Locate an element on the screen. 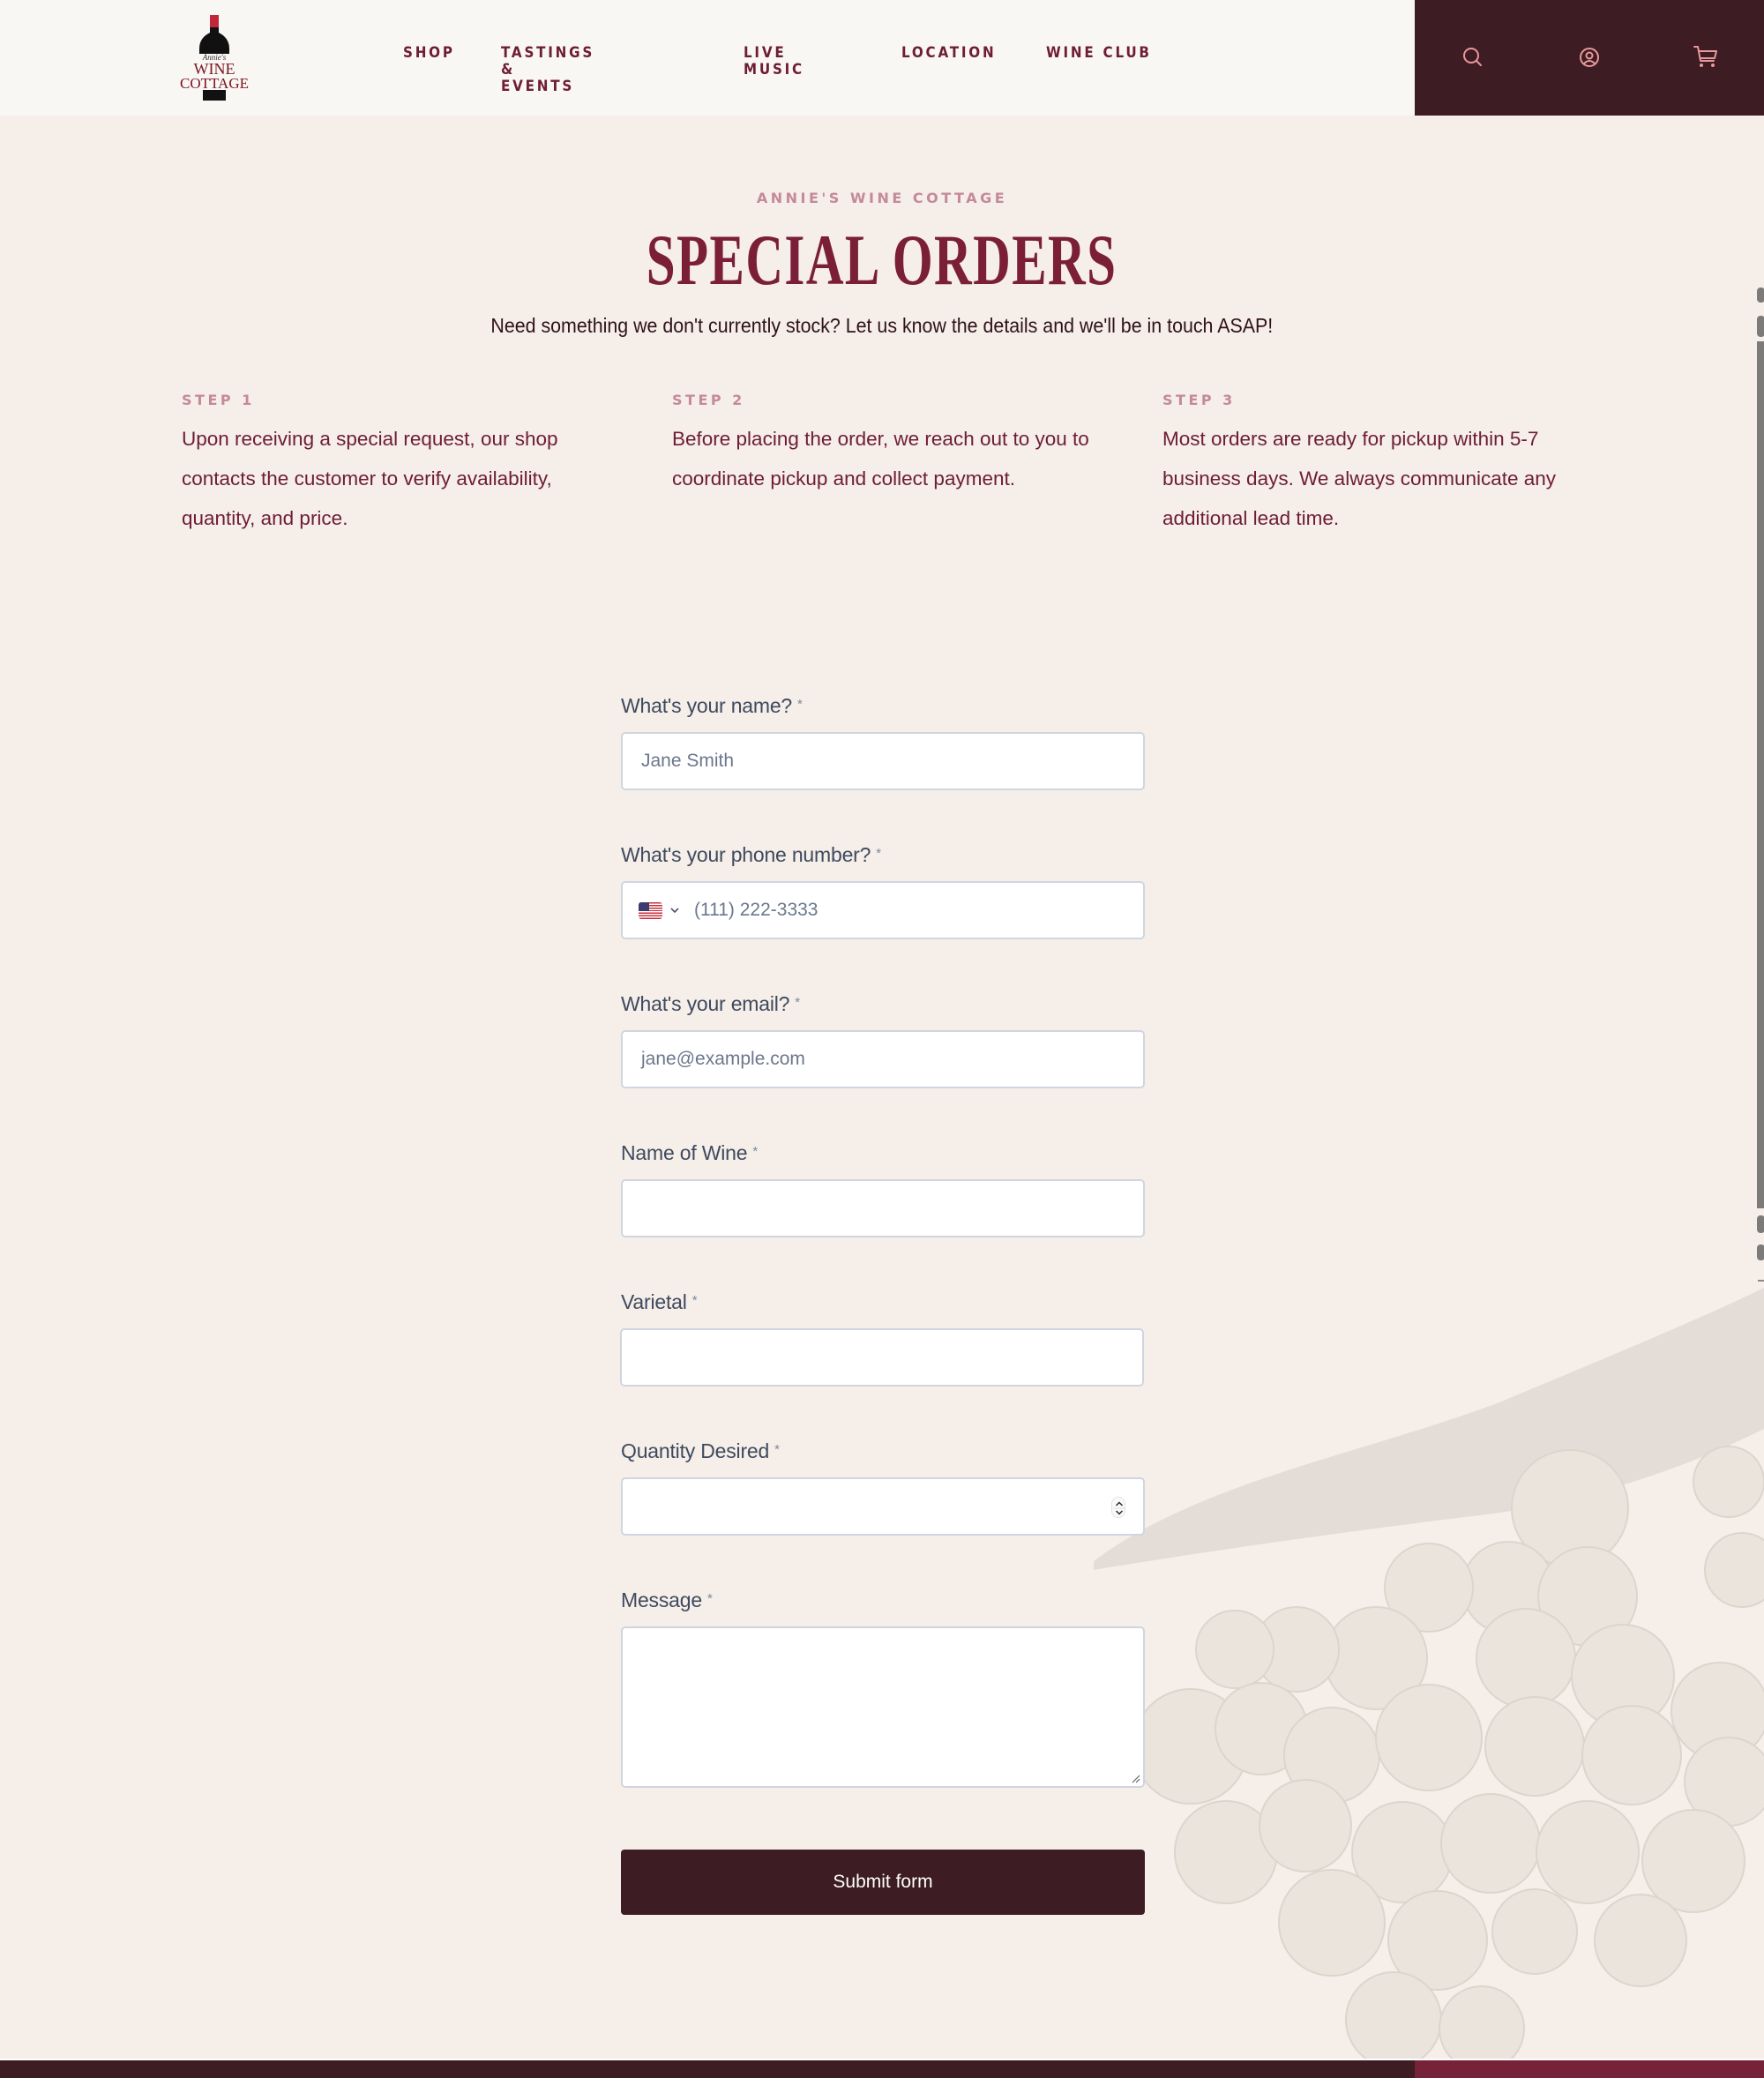 Image resolution: width=1764 pixels, height=2078 pixels. search-icon is located at coordinates (1472, 57).